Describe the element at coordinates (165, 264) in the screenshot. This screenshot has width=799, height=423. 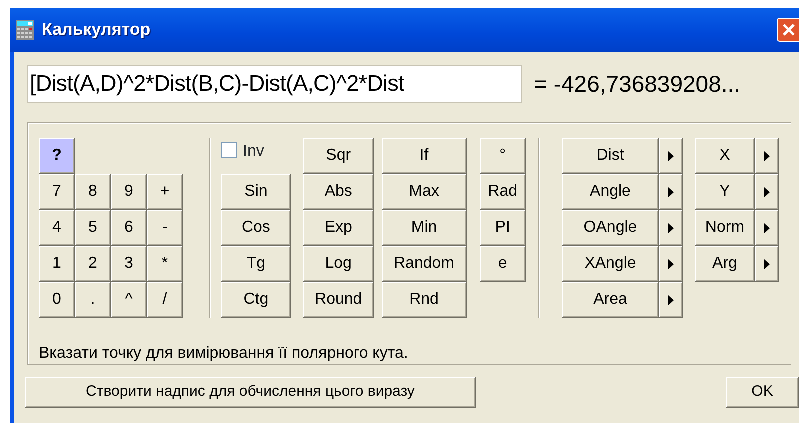
I see `calculator-key: *` at that location.